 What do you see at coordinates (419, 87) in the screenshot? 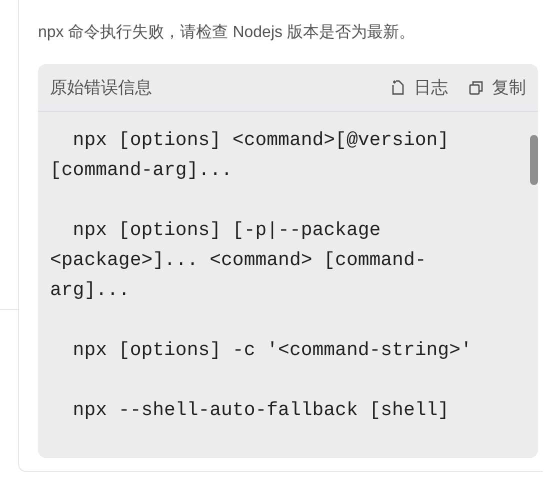
I see `log-button: 日志` at bounding box center [419, 87].